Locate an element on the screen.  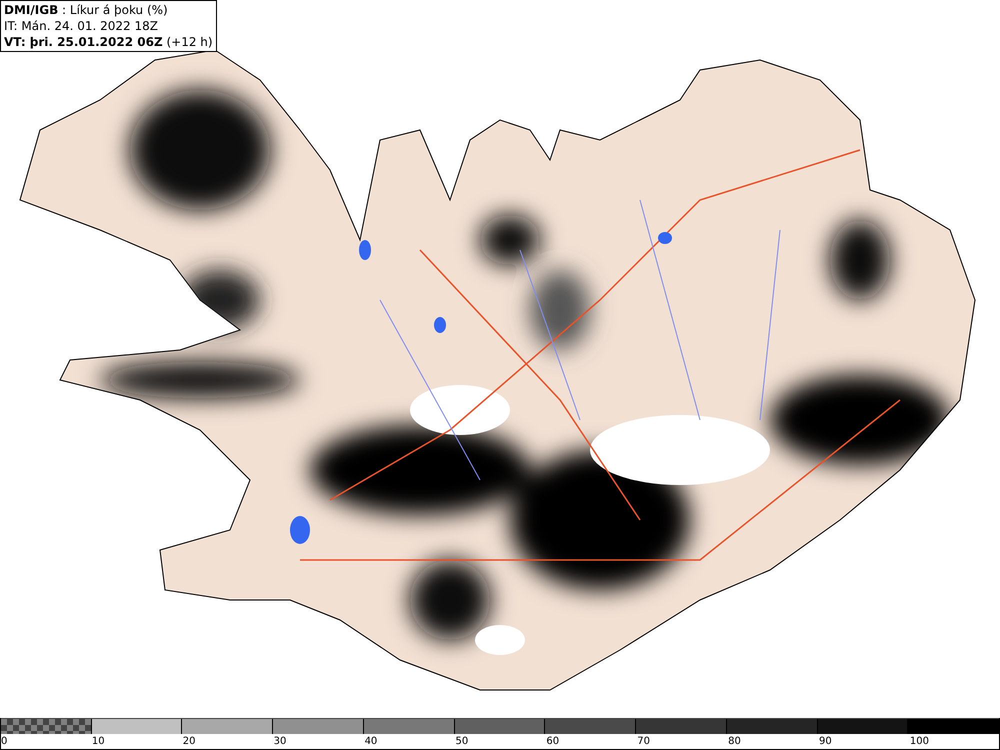
legend-label: 100 is located at coordinates (920, 742).